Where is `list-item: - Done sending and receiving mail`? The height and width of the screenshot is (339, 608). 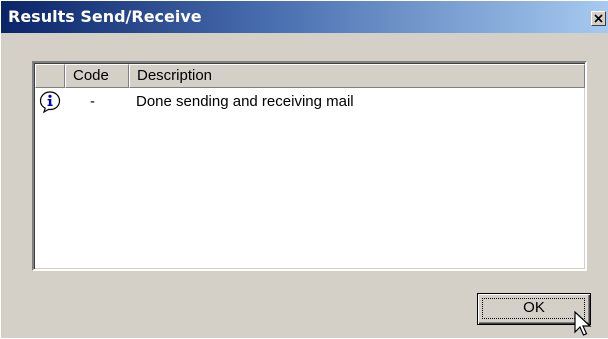 list-item: - Done sending and receiving mail is located at coordinates (310, 103).